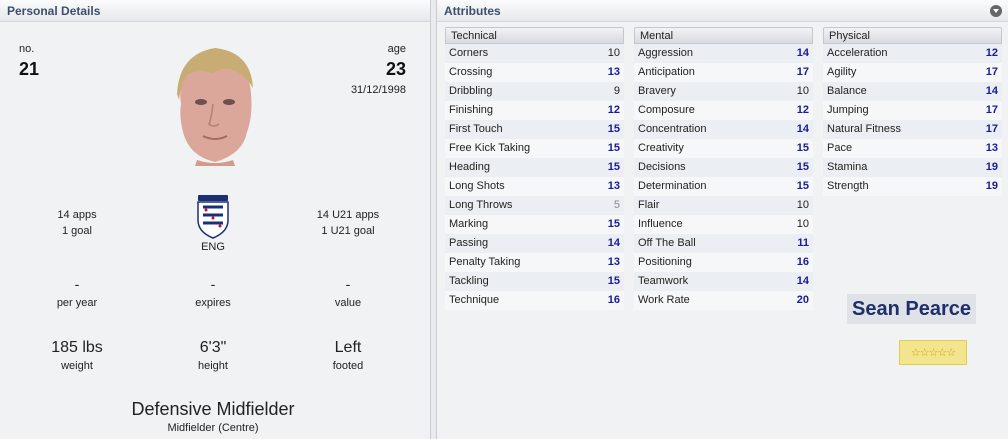 Image resolution: width=1008 pixels, height=439 pixels. What do you see at coordinates (616, 205) in the screenshot?
I see `attribute-value: 5` at bounding box center [616, 205].